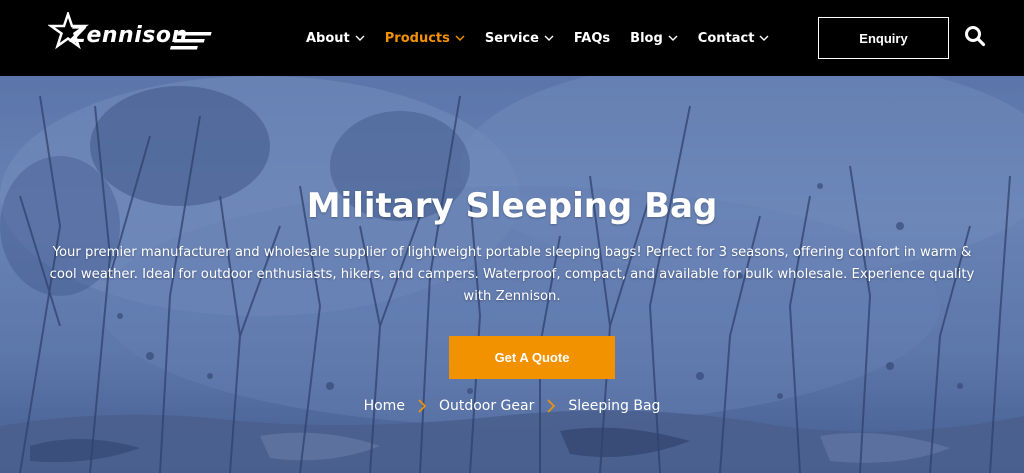  I want to click on main-nav: About Products Service FAQs Blog Contact, so click(547, 38).